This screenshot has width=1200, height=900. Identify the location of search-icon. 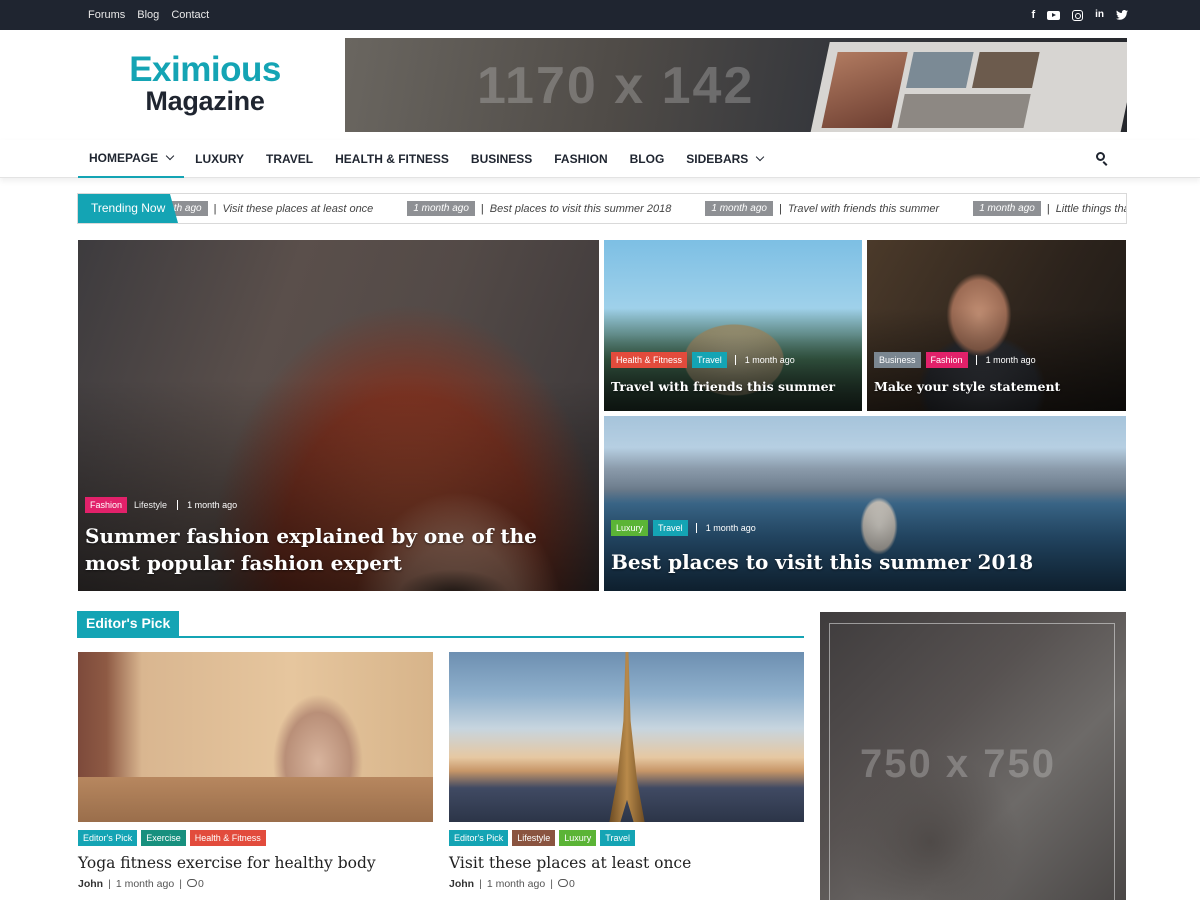
(1102, 159).